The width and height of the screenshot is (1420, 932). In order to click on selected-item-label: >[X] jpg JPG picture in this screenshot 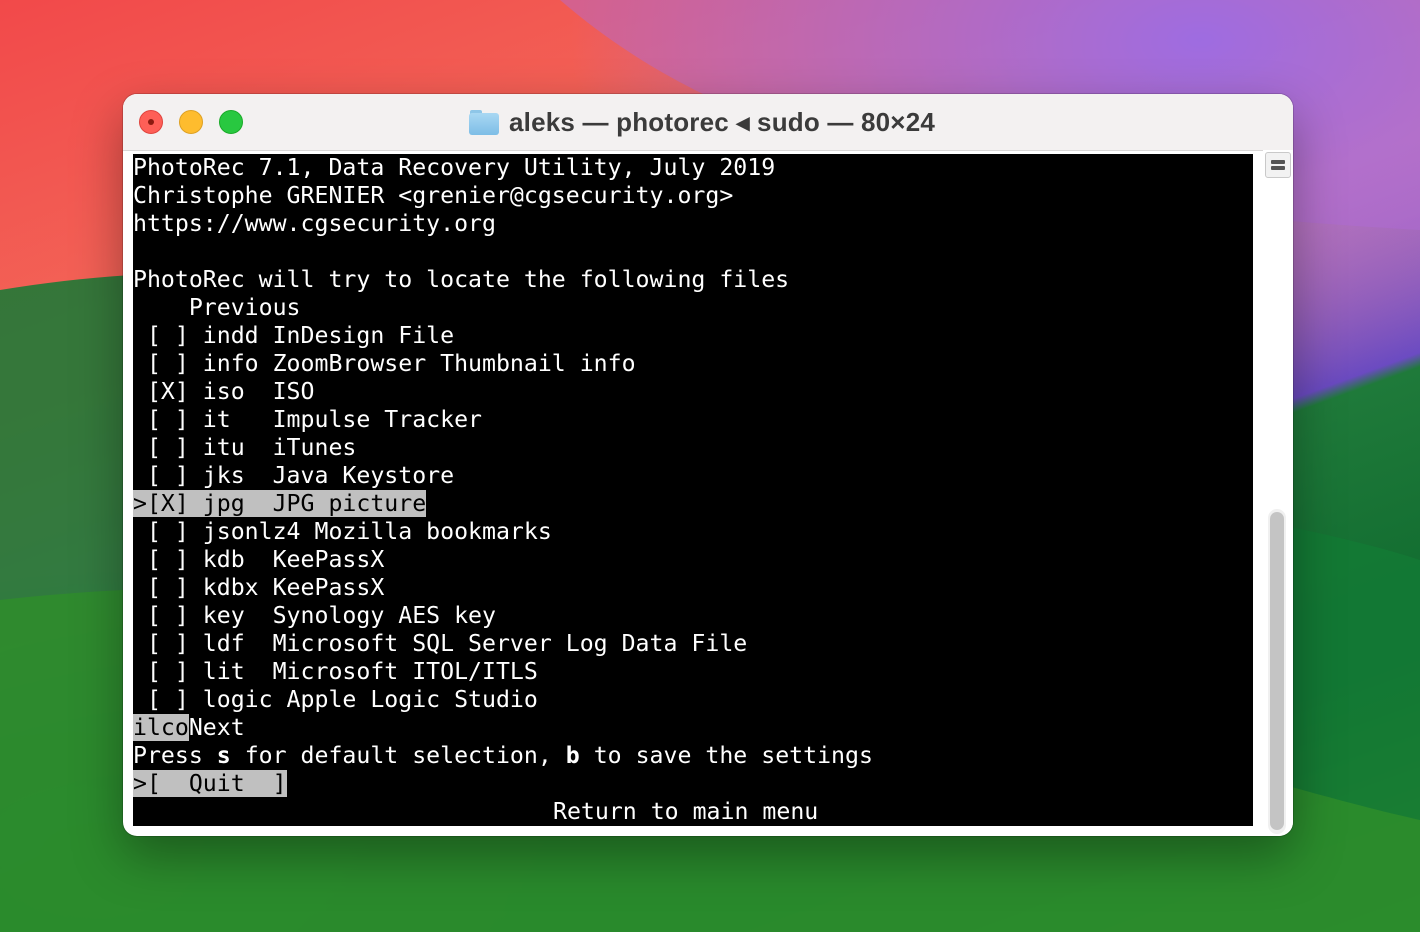, I will do `click(280, 503)`.